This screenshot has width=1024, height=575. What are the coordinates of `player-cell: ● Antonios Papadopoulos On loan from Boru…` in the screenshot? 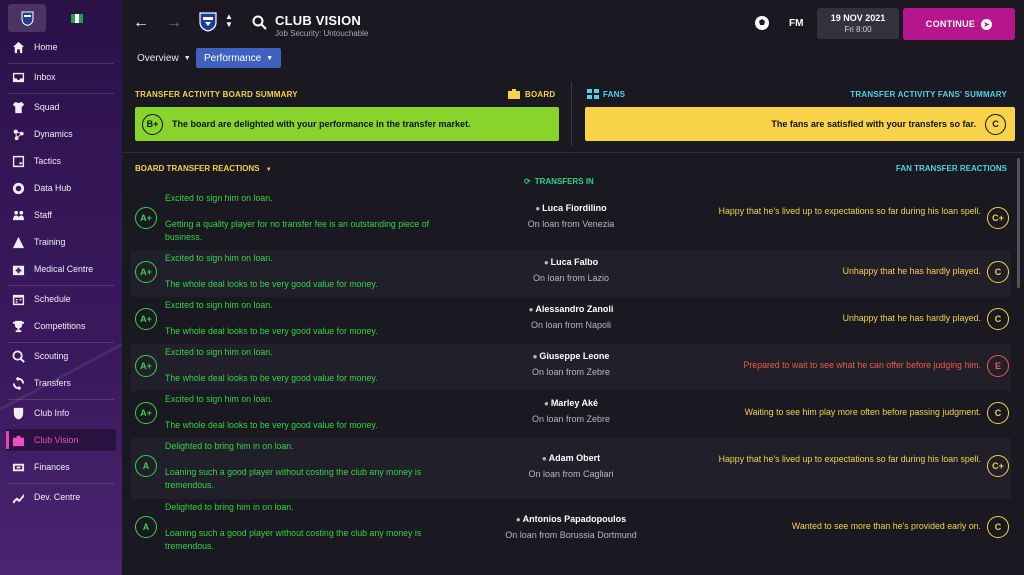 It's located at (571, 527).